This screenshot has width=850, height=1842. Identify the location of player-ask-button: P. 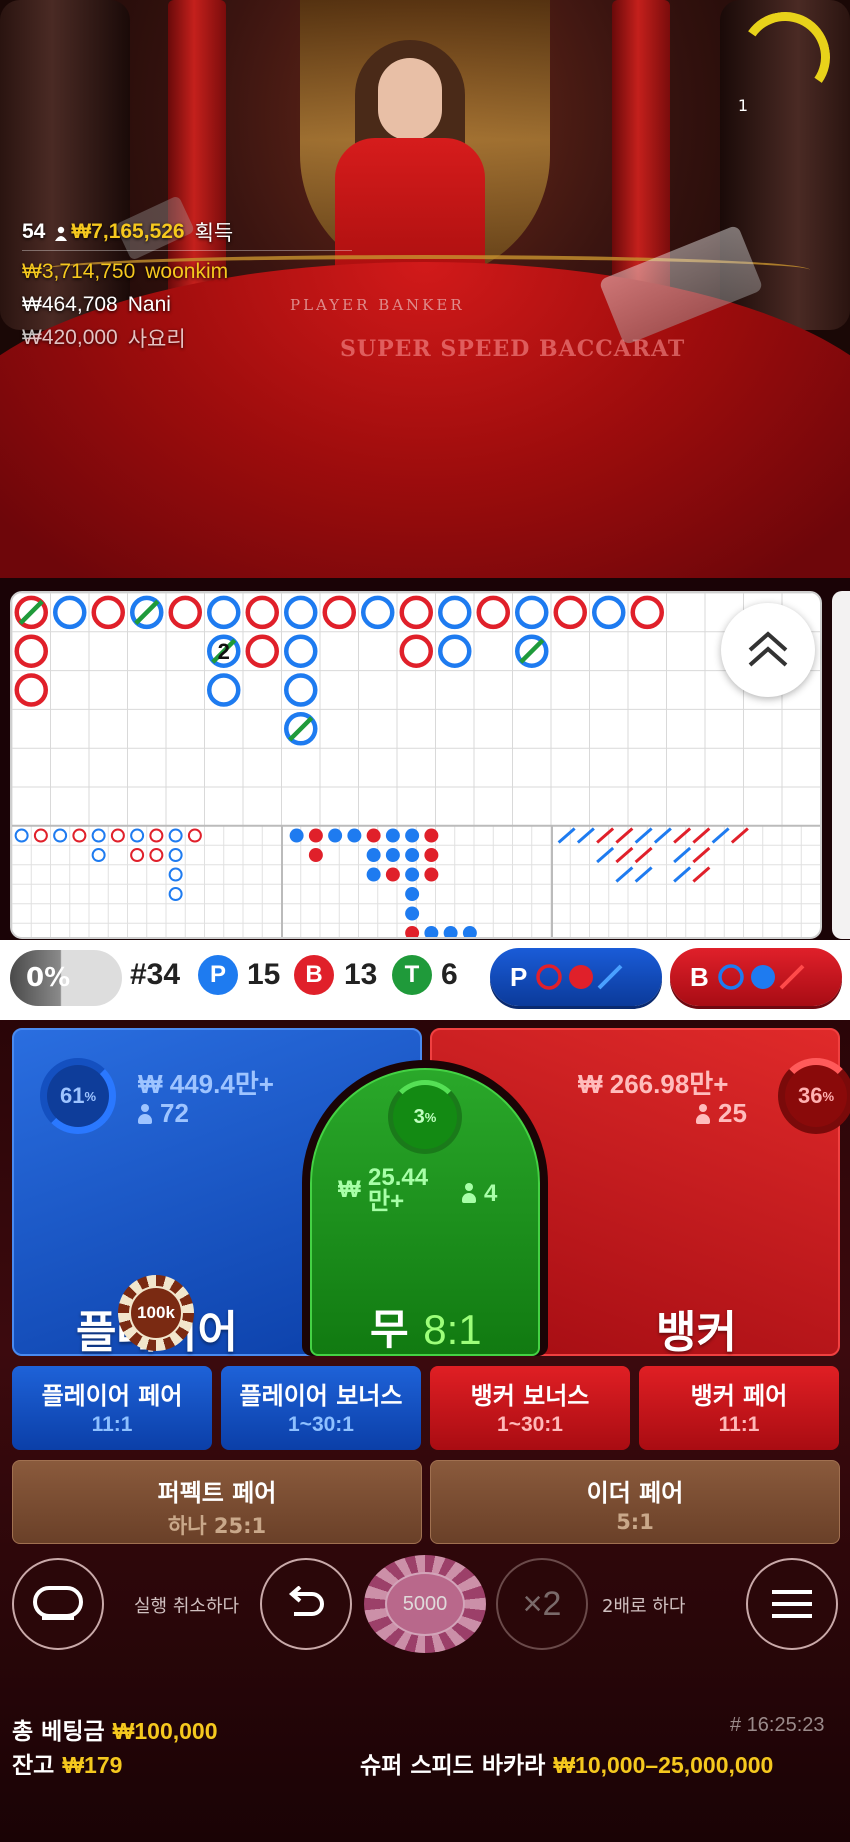
(576, 977).